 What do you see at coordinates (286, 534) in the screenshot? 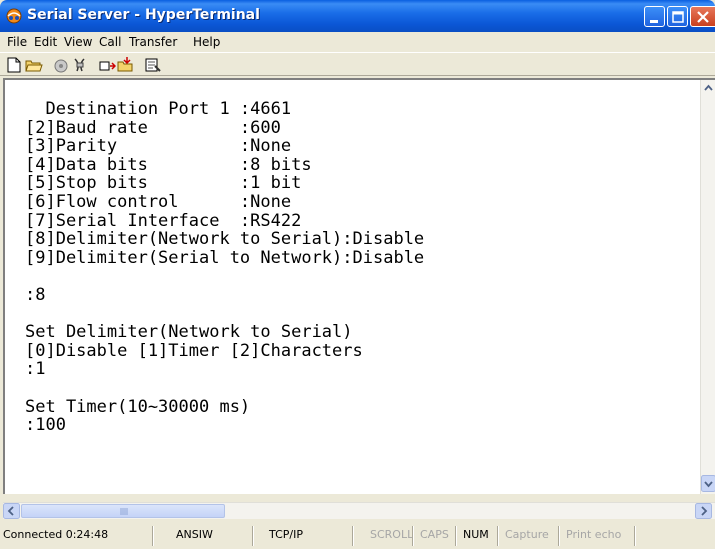
I see `status-protocol: TCP/IP` at bounding box center [286, 534].